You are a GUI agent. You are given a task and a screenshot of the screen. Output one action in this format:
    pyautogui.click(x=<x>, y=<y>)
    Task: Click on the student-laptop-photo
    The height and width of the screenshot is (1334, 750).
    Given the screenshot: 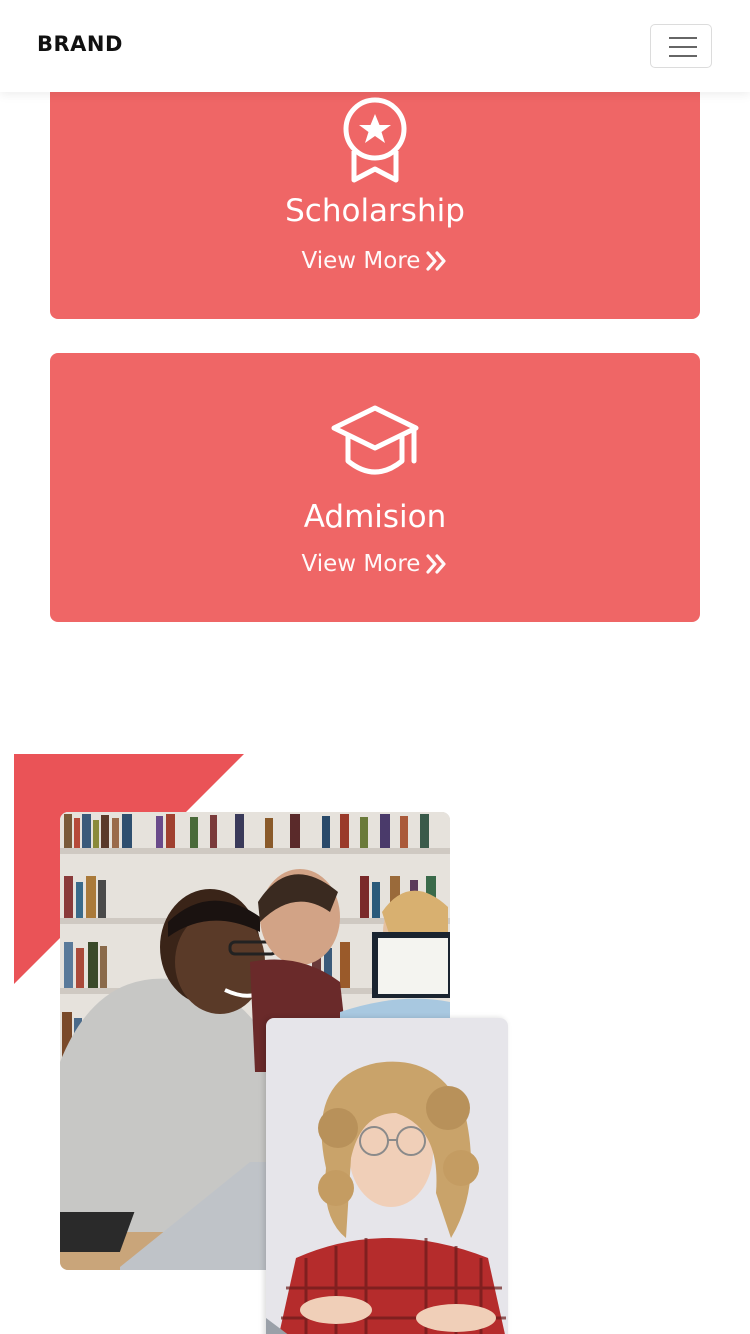 What is the action you would take?
    pyautogui.click(x=387, y=1176)
    